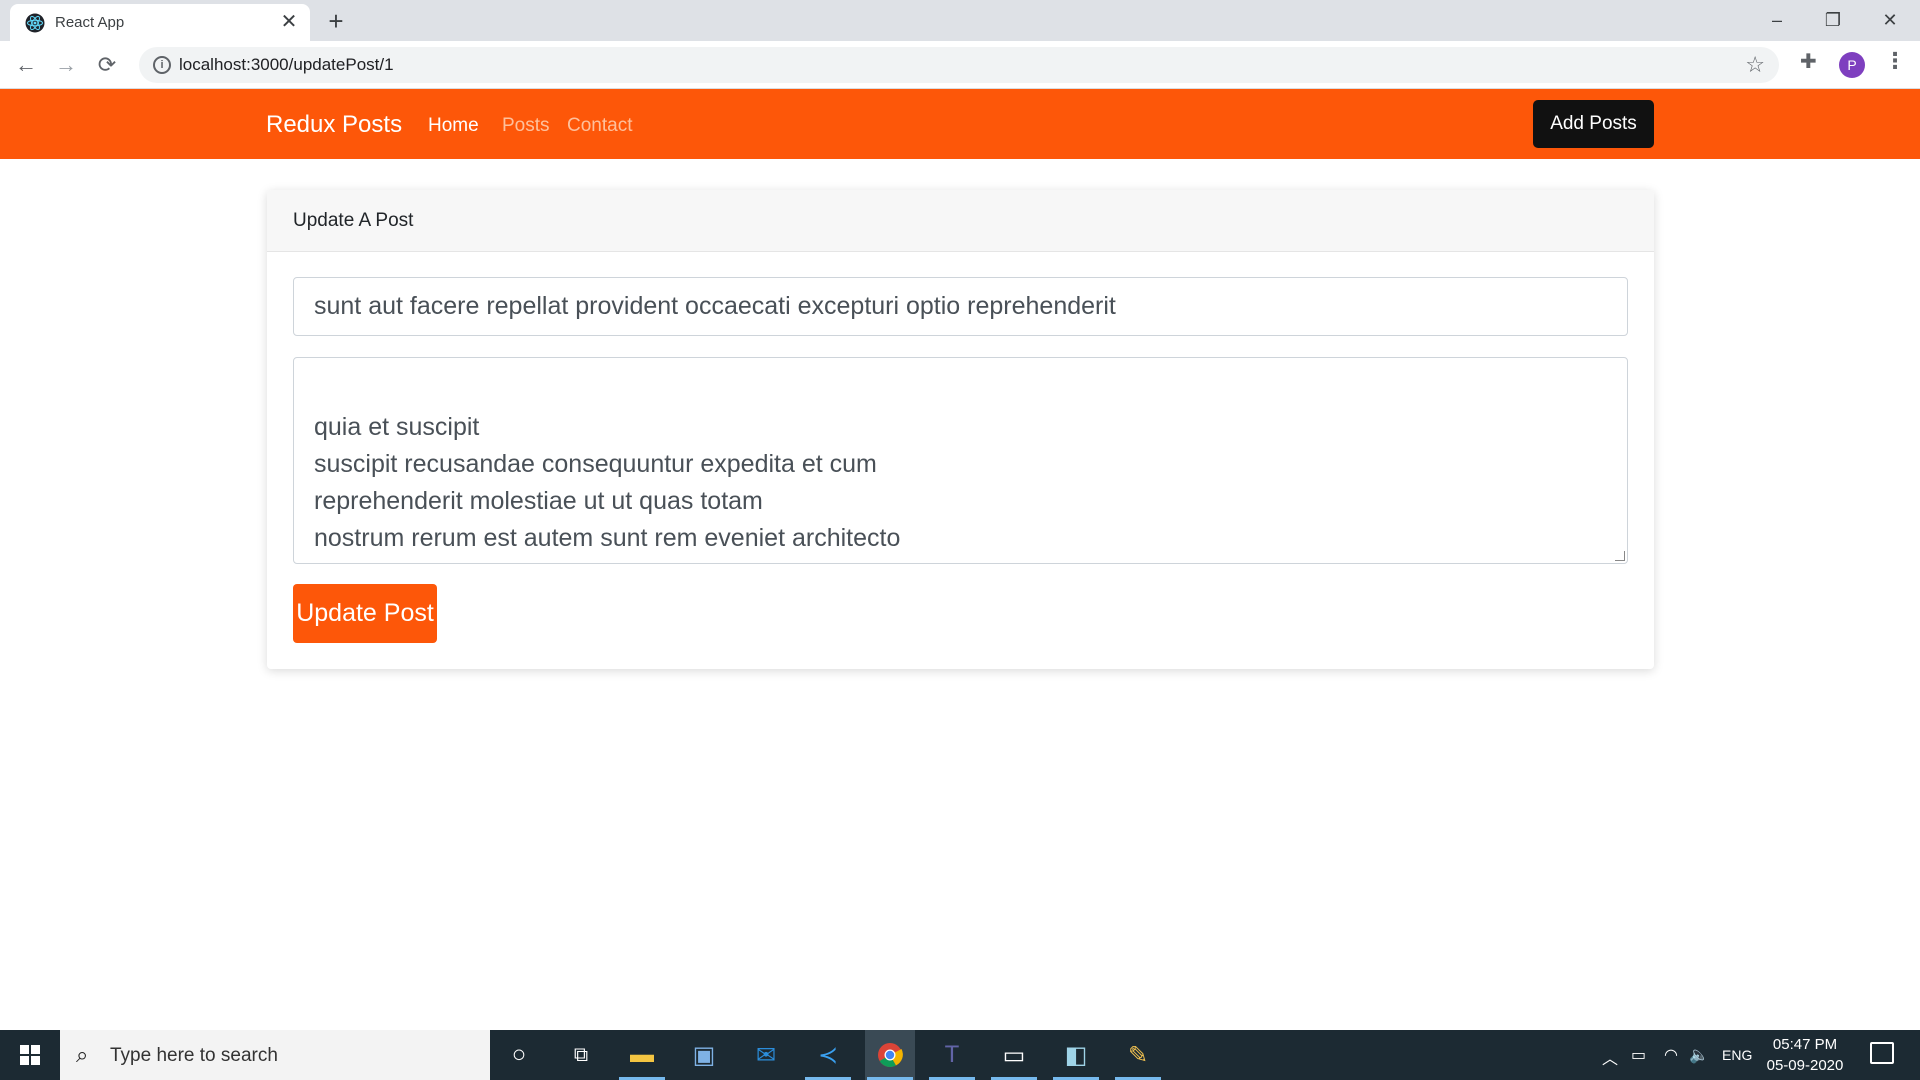  Describe the element at coordinates (1833, 20) in the screenshot. I see `restore-icon: ❐` at that location.